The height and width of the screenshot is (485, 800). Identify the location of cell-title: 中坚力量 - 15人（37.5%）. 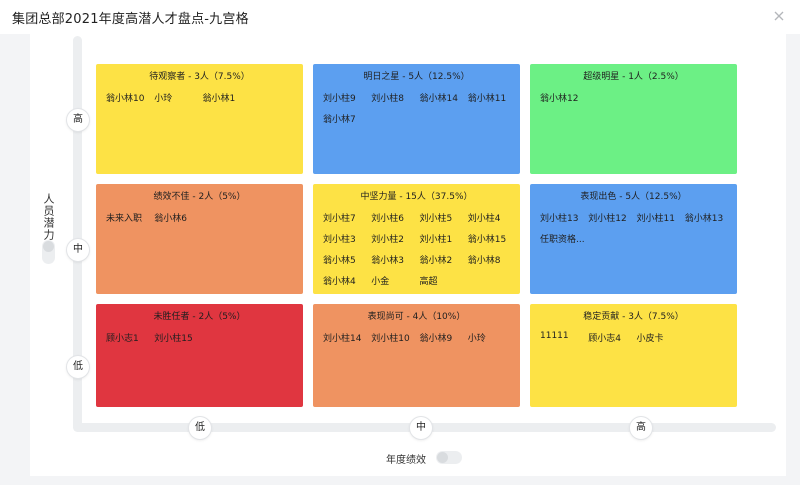
(416, 197).